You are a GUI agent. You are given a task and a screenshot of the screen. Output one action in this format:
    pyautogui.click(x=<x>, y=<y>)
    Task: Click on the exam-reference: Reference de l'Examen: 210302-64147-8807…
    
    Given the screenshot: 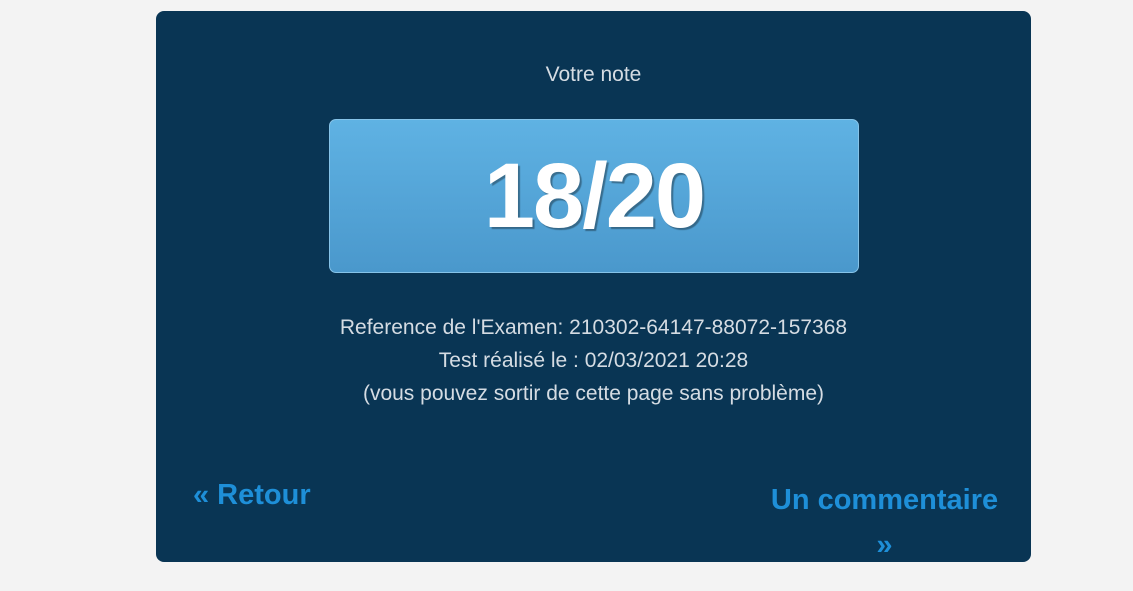 What is the action you would take?
    pyautogui.click(x=593, y=327)
    